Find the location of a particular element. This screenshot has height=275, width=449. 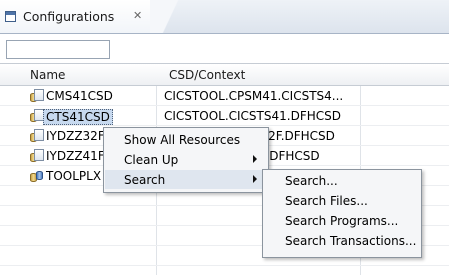

row-name: CTS41CSD is located at coordinates (78, 117).